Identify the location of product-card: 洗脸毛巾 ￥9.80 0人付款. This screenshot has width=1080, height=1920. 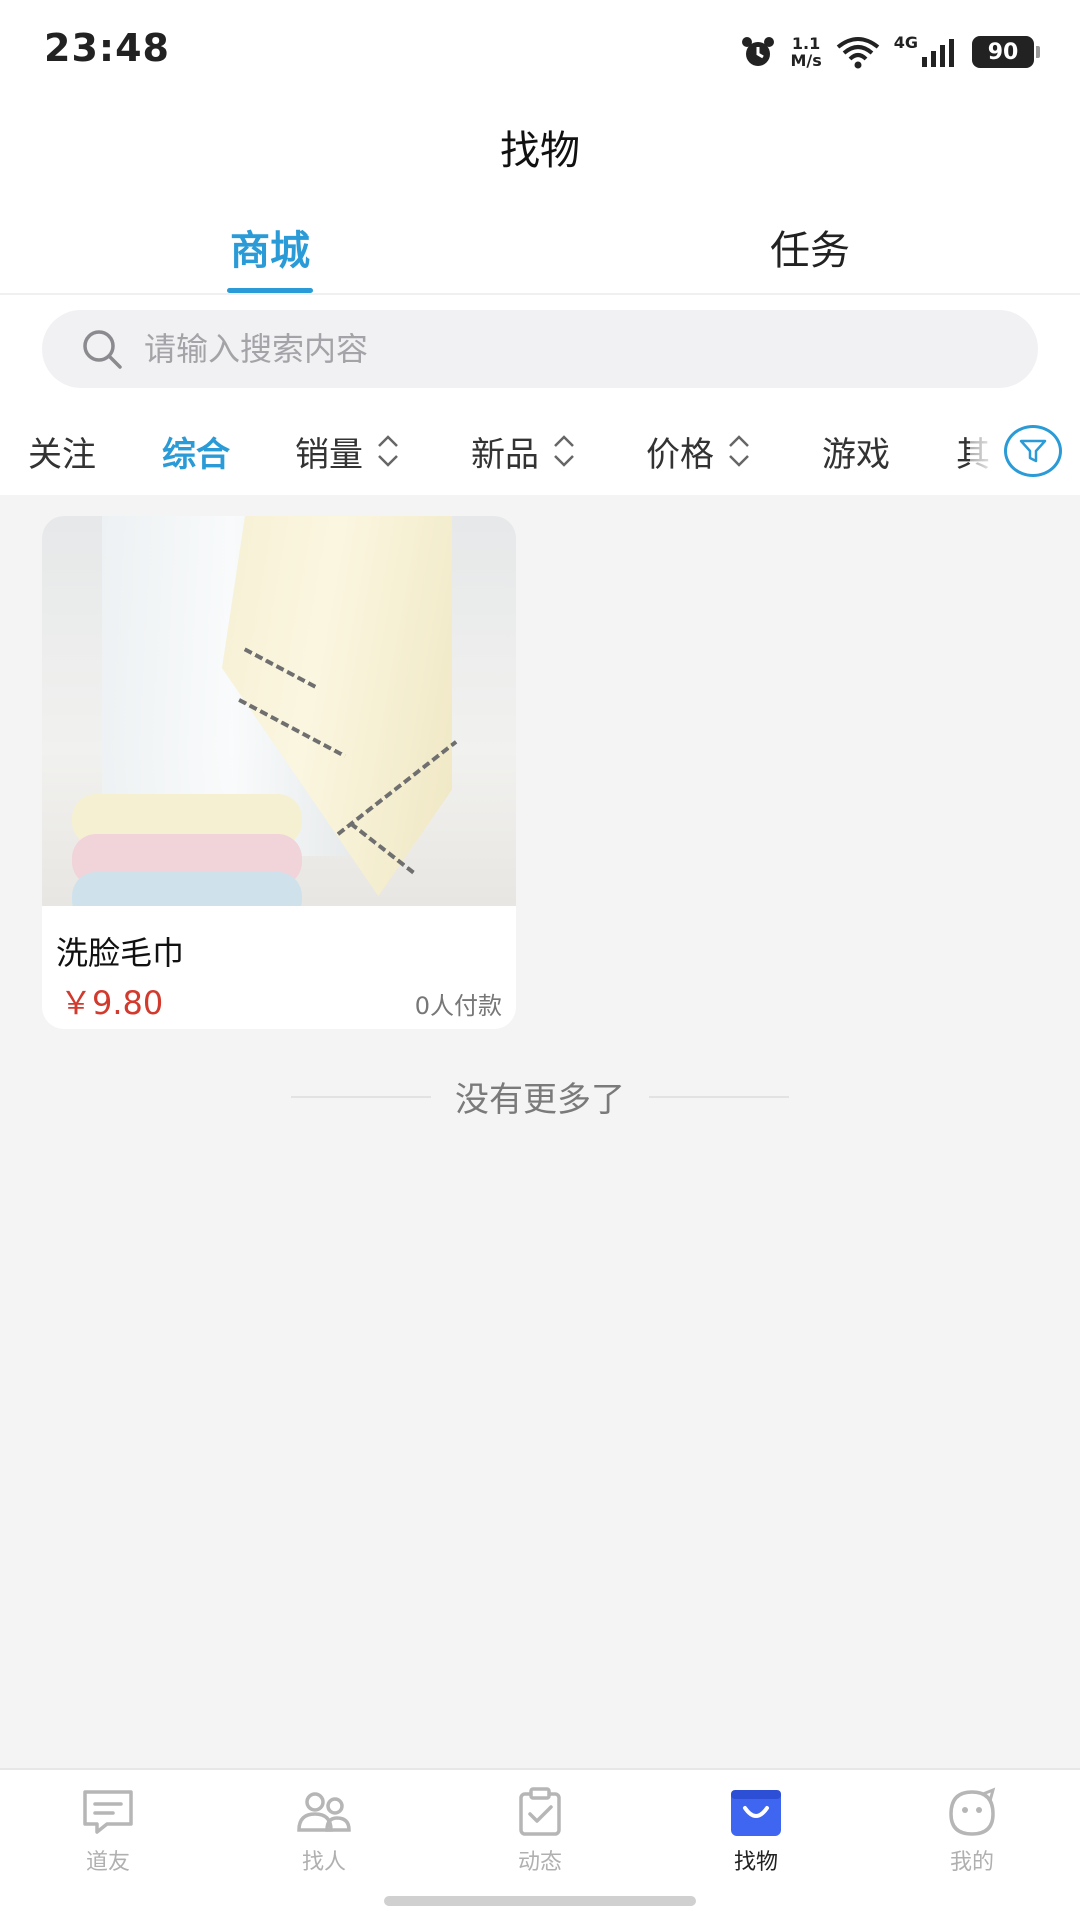
(279, 772).